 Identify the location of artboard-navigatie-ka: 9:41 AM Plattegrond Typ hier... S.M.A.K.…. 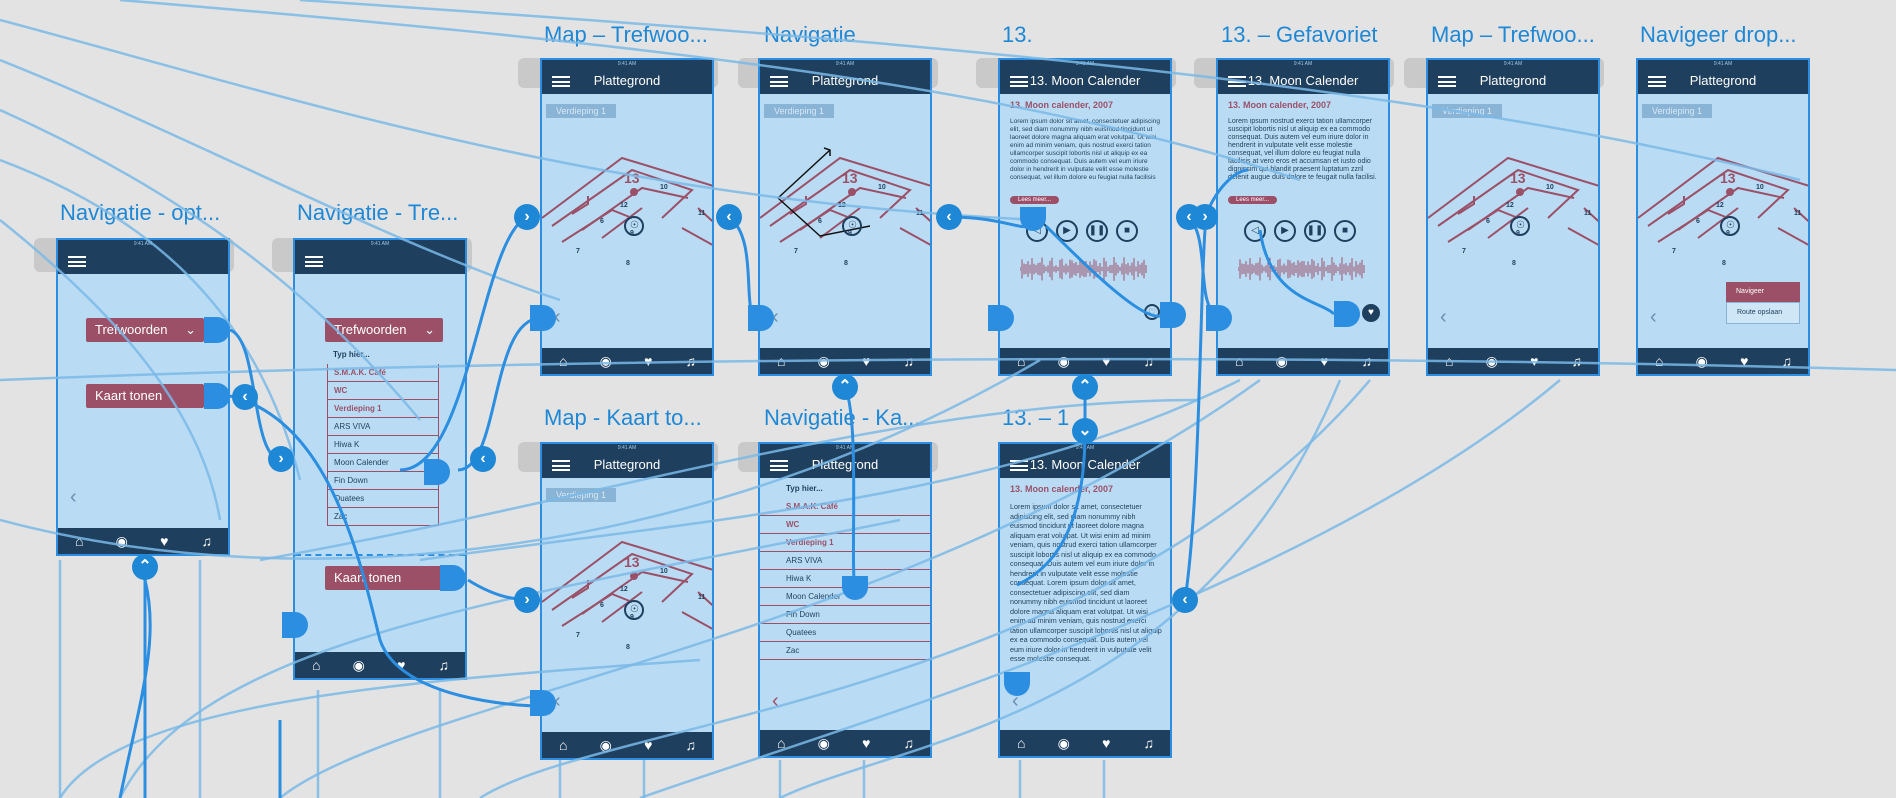
(845, 600).